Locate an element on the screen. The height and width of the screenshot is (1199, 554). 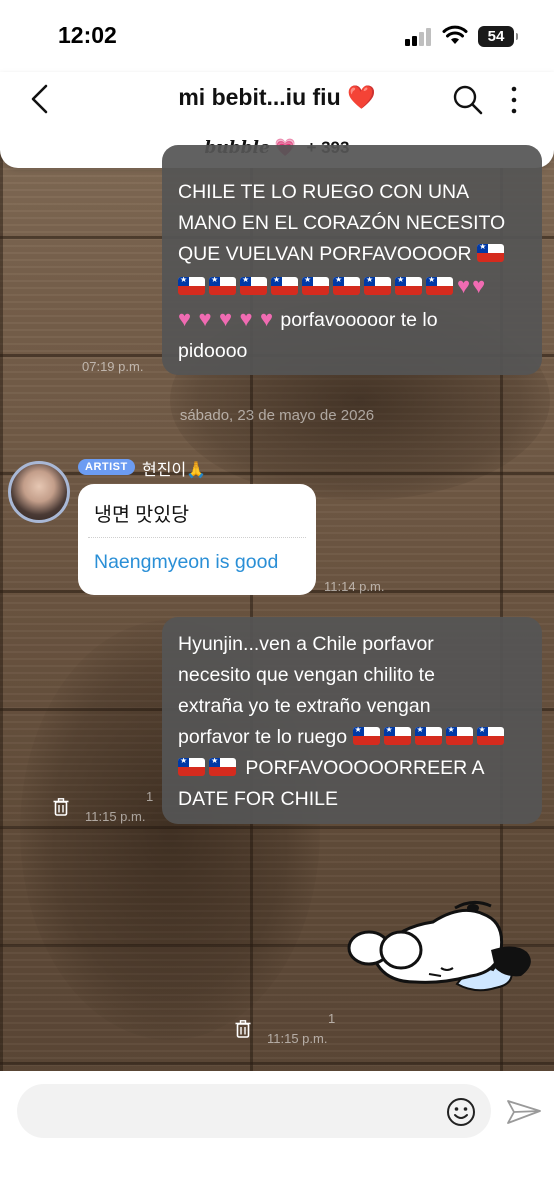
emoji-icon is located at coordinates (461, 1112).